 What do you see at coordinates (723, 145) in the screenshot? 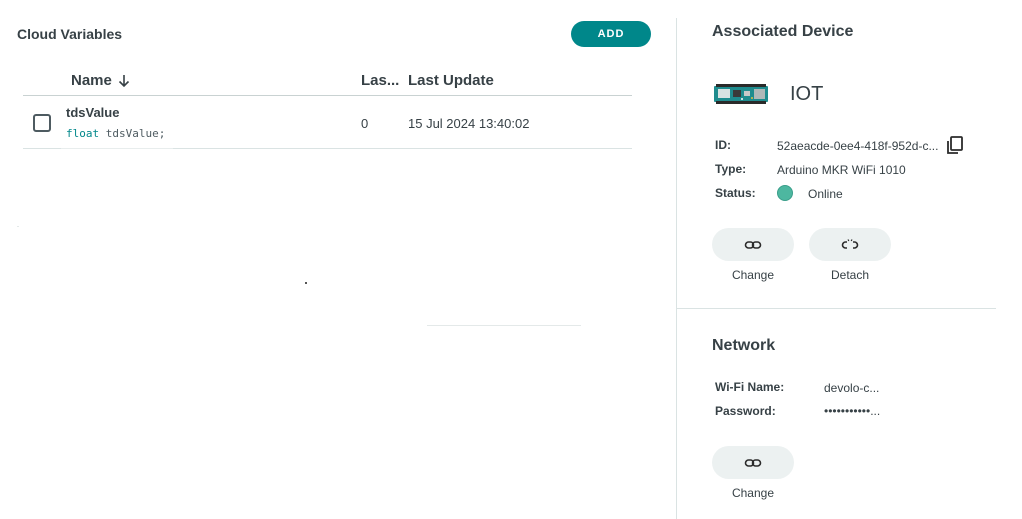
I see `device-id-label: ID:` at bounding box center [723, 145].